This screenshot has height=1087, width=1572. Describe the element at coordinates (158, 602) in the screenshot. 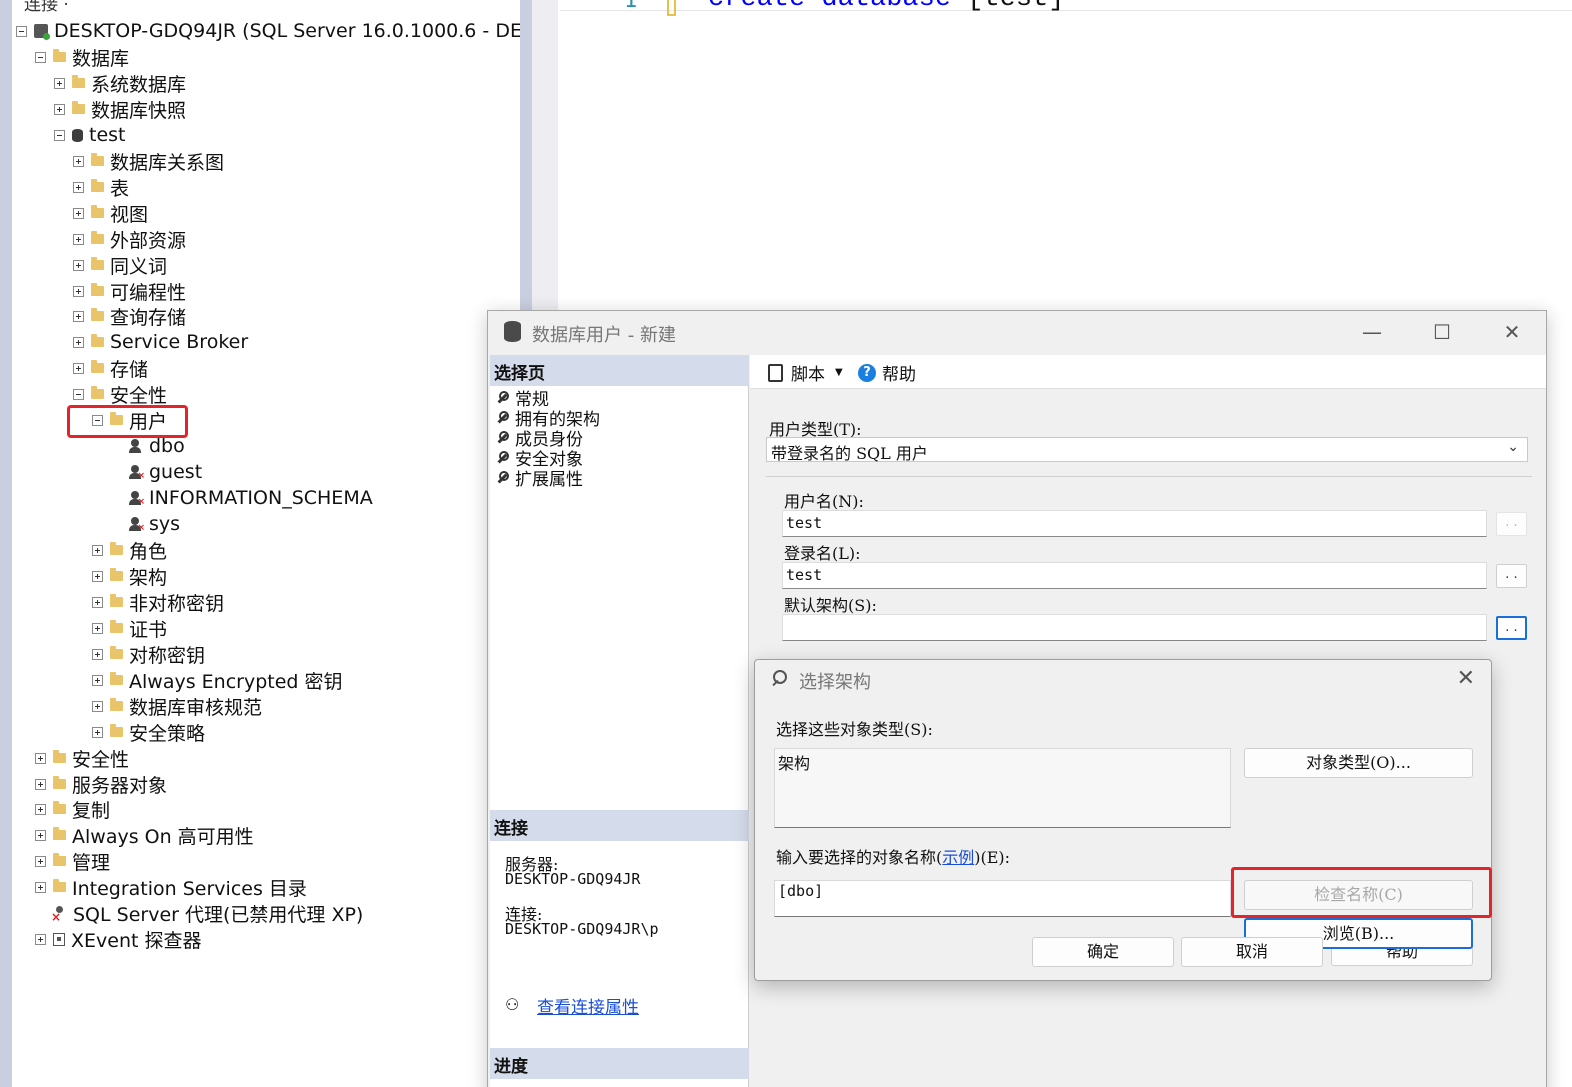

I see `tree-security-child: 非对称密钥` at that location.